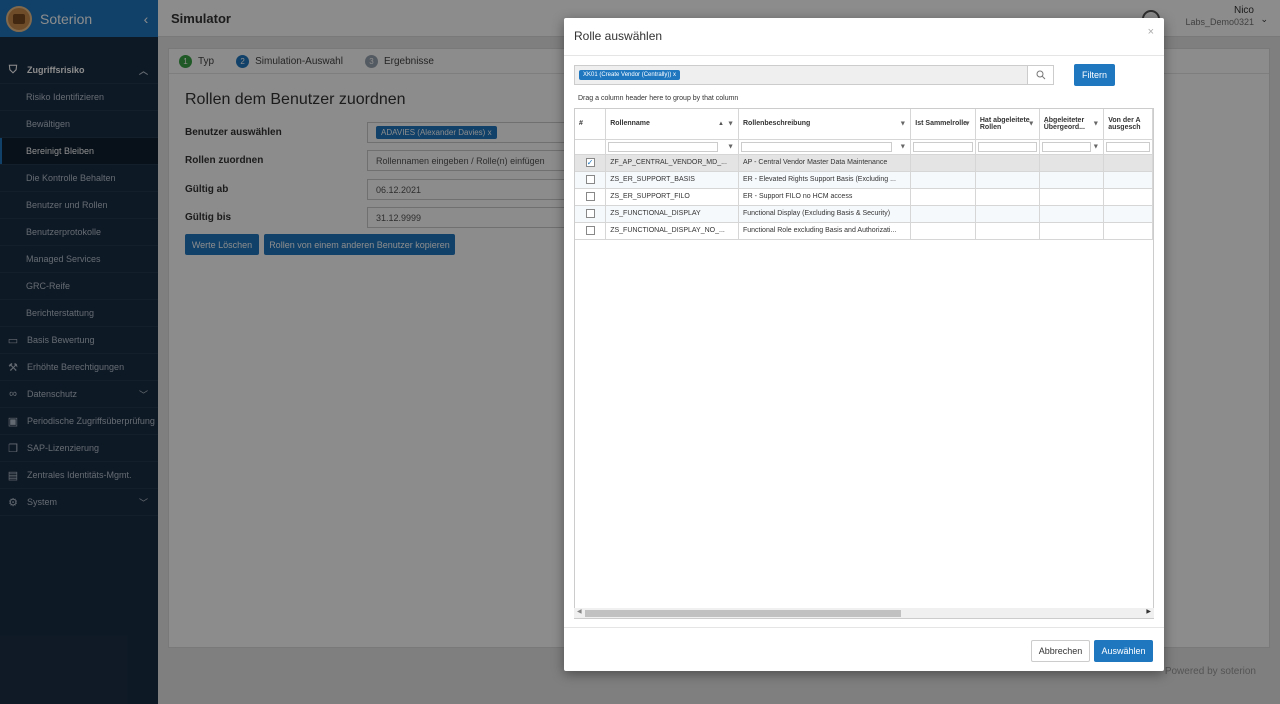 The width and height of the screenshot is (1280, 704). I want to click on role-description-cell: ER - Support FILO no HCM access, so click(825, 197).